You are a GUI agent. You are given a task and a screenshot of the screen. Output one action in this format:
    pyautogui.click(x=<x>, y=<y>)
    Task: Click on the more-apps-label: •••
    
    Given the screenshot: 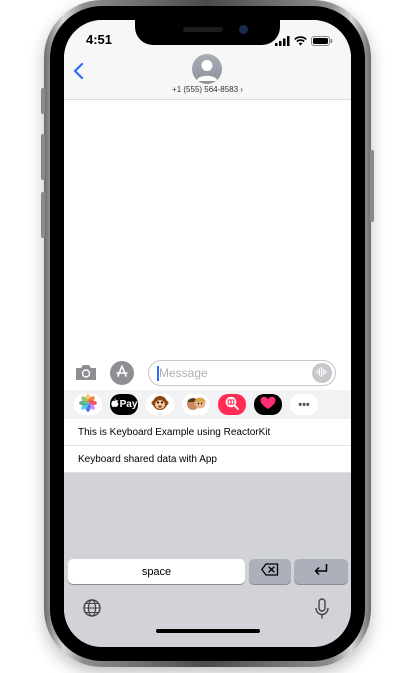 What is the action you would take?
    pyautogui.click(x=304, y=404)
    